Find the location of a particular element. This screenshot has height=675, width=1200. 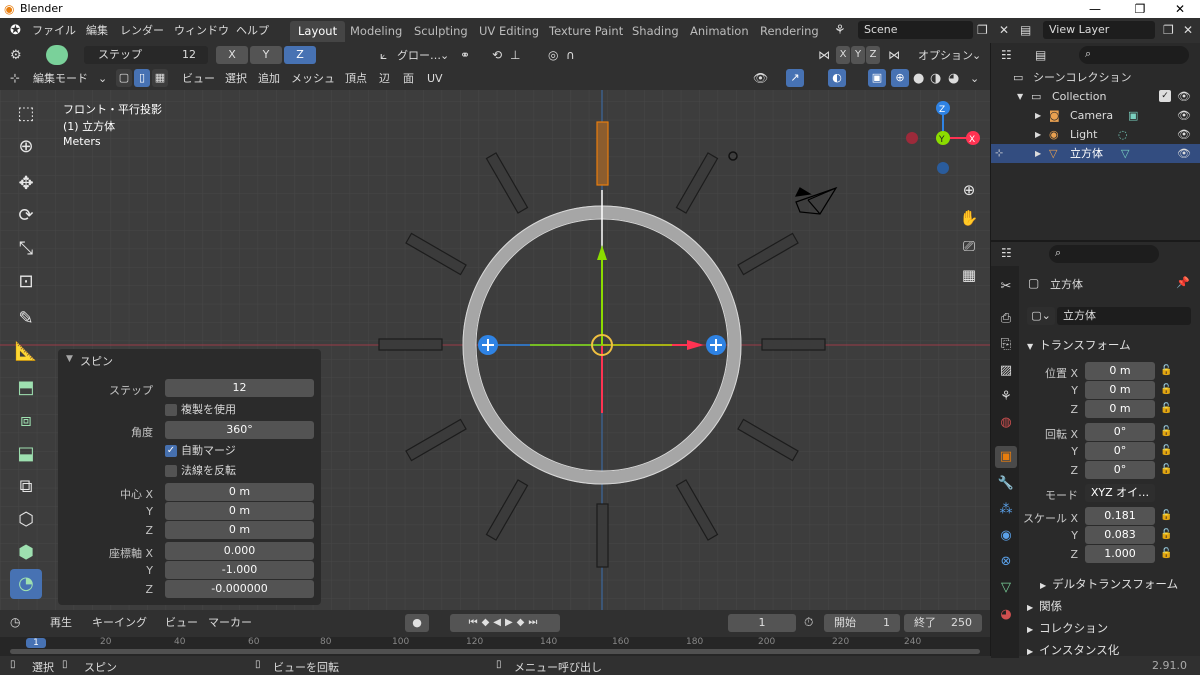

menu-file: ファイル is located at coordinates (54, 30).